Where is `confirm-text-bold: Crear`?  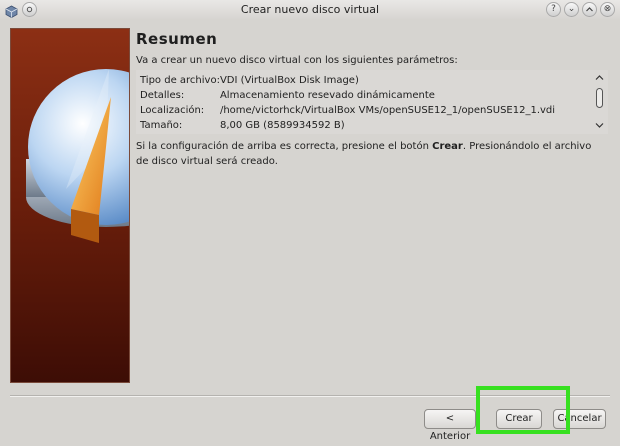 confirm-text-bold: Crear is located at coordinates (447, 146).